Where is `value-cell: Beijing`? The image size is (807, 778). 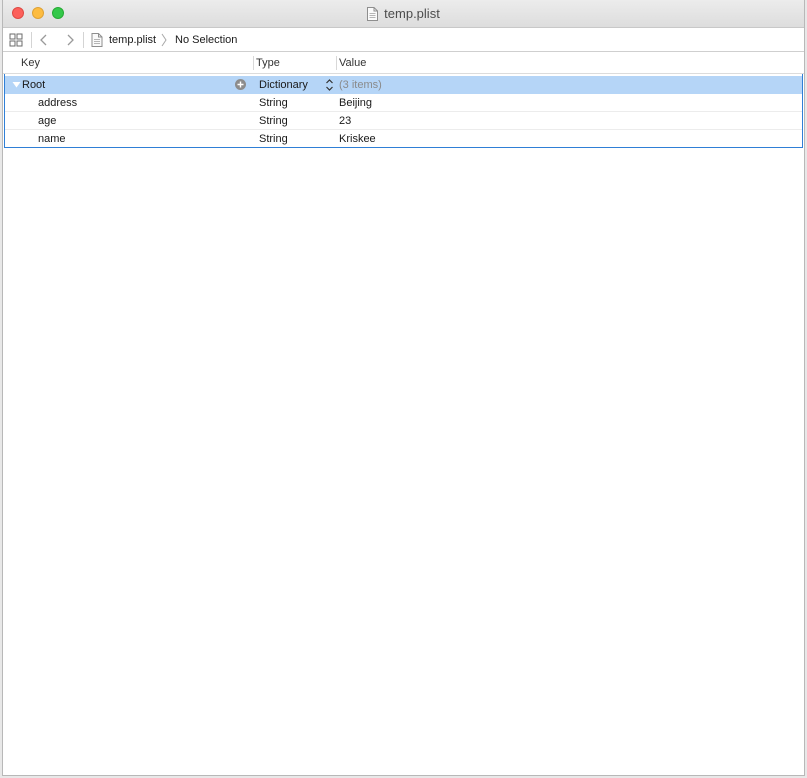
value-cell: Beijing is located at coordinates (355, 103).